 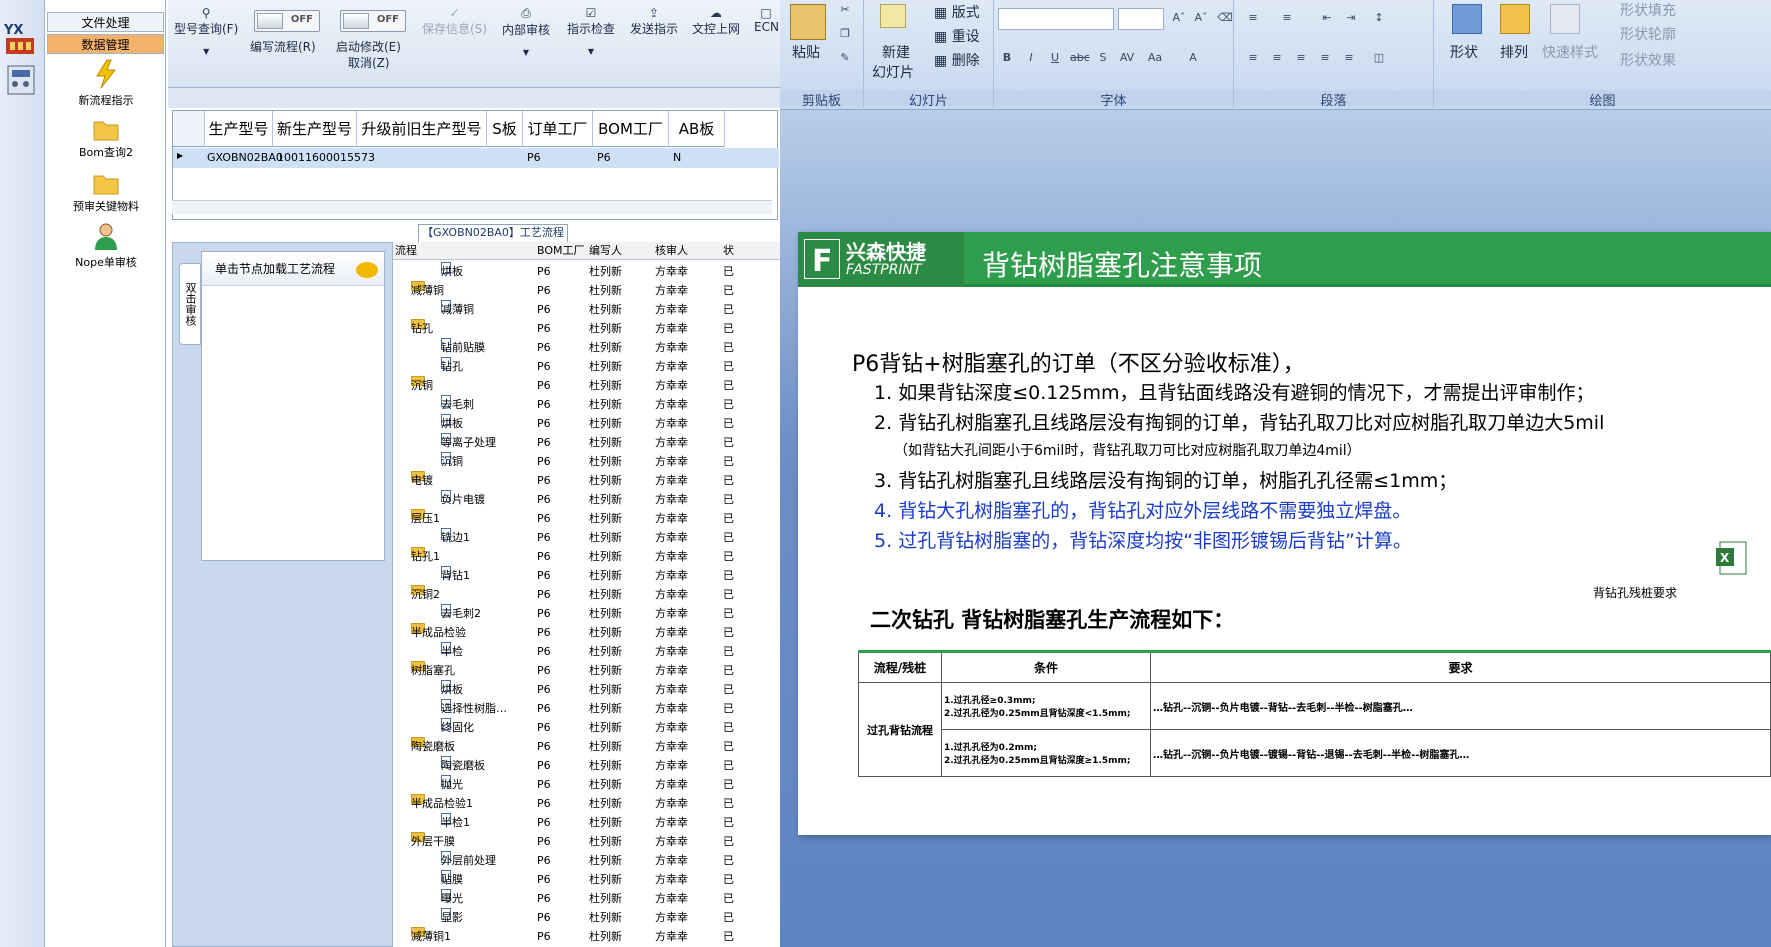 What do you see at coordinates (587, 347) in the screenshot?
I see `tree-row: 钻前贴膜 P6 杜列新 方幸幸已` at bounding box center [587, 347].